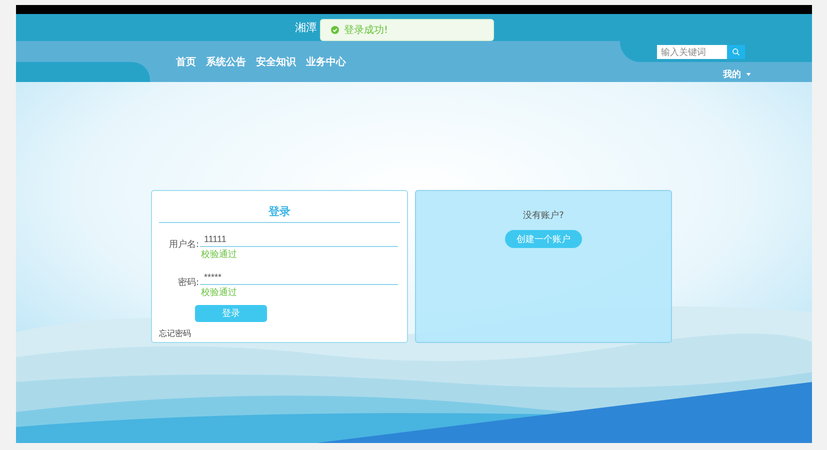 The width and height of the screenshot is (827, 450). I want to click on login-button: 登录, so click(231, 313).